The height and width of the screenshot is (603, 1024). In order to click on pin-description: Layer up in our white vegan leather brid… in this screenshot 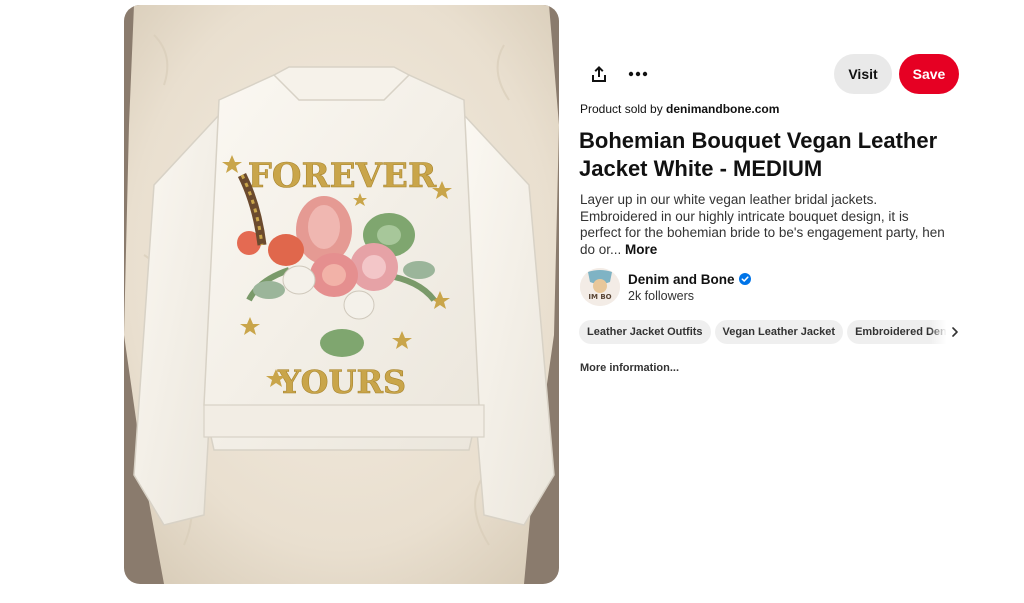, I will do `click(766, 225)`.